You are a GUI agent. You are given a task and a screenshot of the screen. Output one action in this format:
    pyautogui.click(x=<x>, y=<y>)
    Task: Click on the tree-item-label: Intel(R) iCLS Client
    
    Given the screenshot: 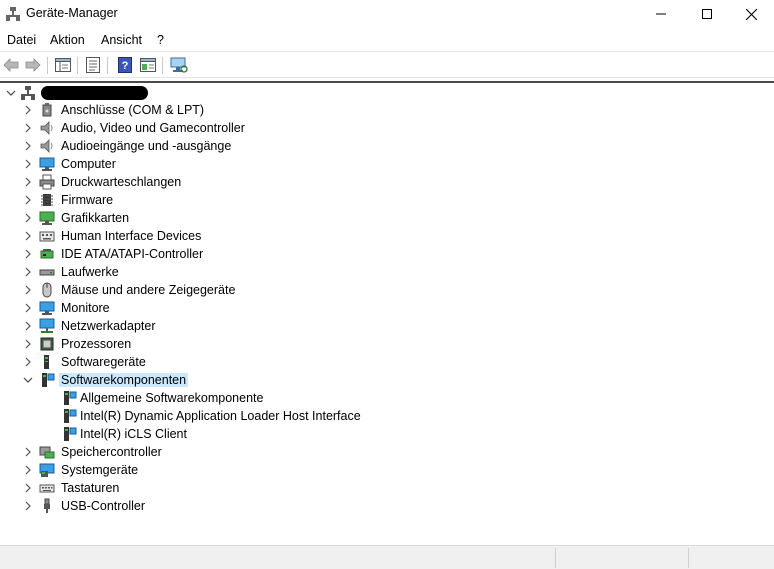 What is the action you would take?
    pyautogui.click(x=133, y=434)
    